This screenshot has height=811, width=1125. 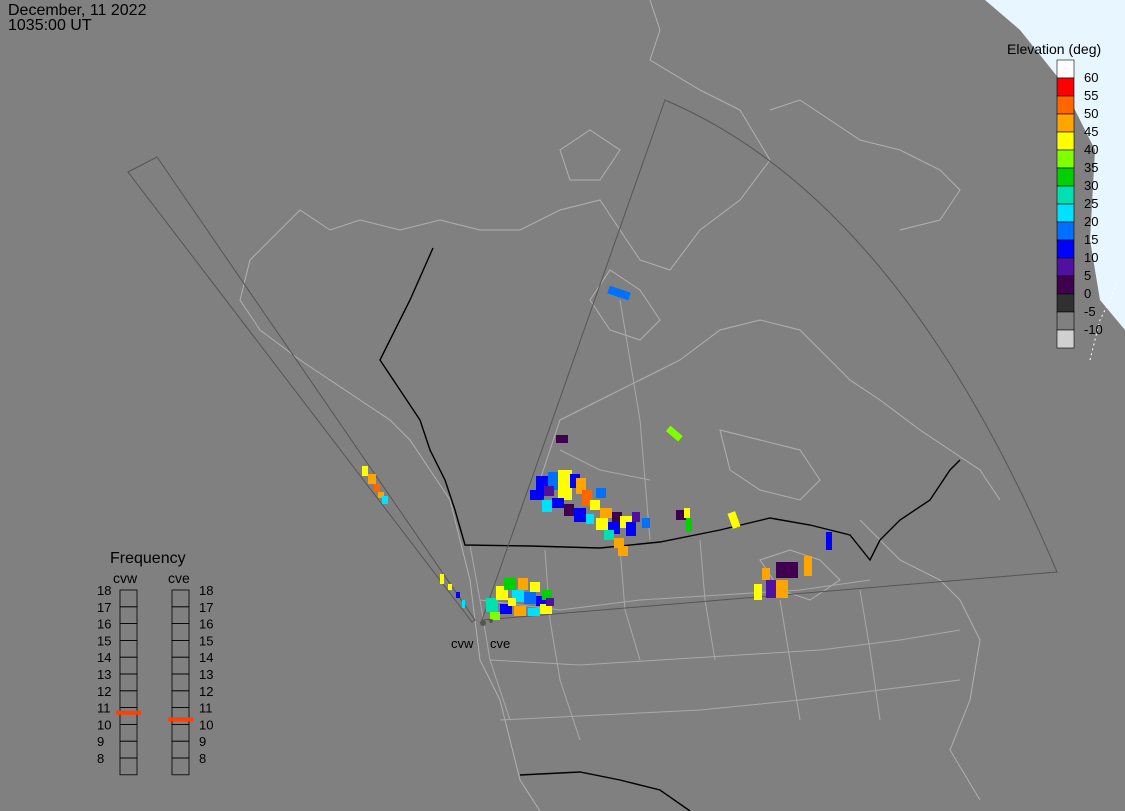 What do you see at coordinates (483, 623) in the screenshot?
I see `cvw-site-marker` at bounding box center [483, 623].